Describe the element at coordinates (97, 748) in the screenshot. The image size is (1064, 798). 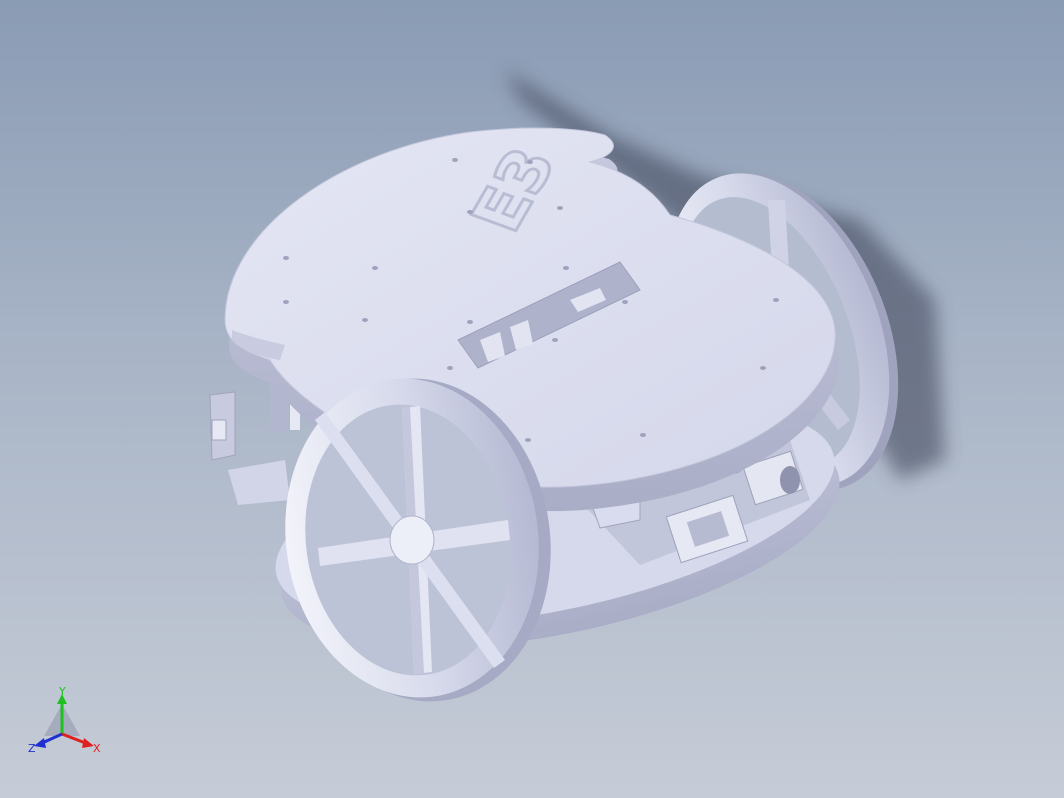
I see `x-axis-label: X` at that location.